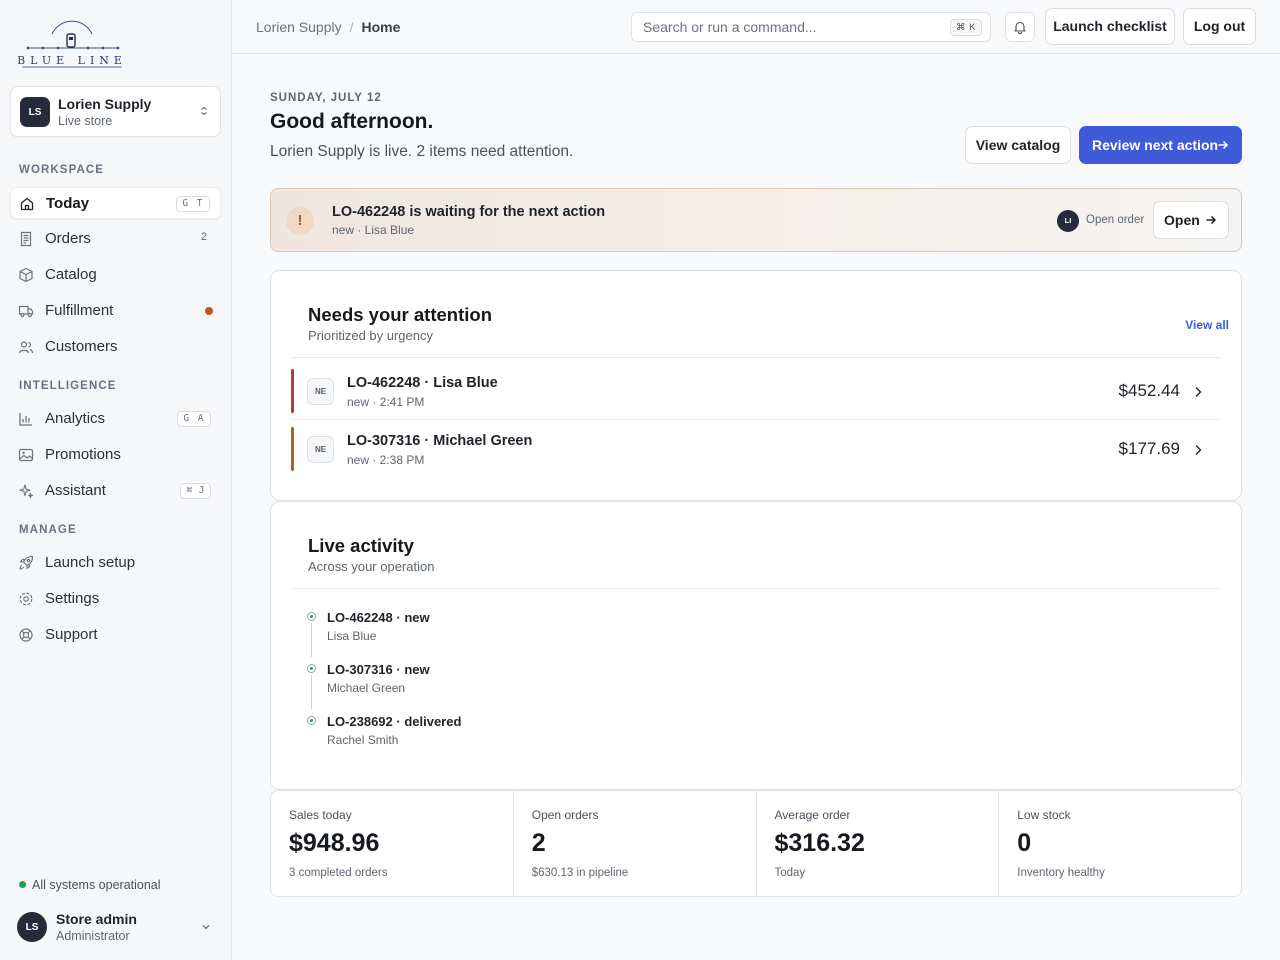  Describe the element at coordinates (1207, 325) in the screenshot. I see `view-all-link: View all` at that location.